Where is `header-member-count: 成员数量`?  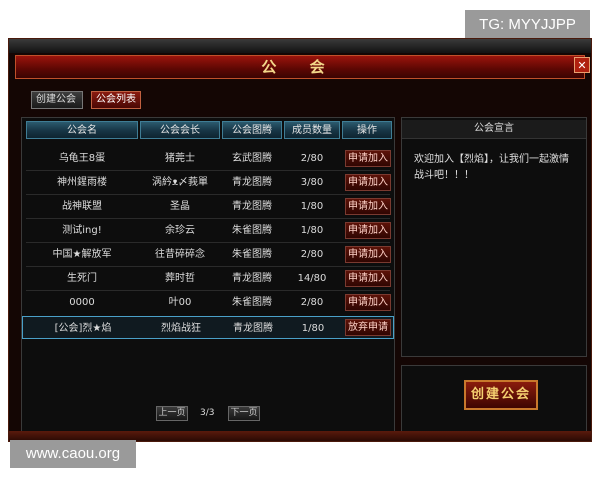
header-member-count: 成员数量 is located at coordinates (312, 130).